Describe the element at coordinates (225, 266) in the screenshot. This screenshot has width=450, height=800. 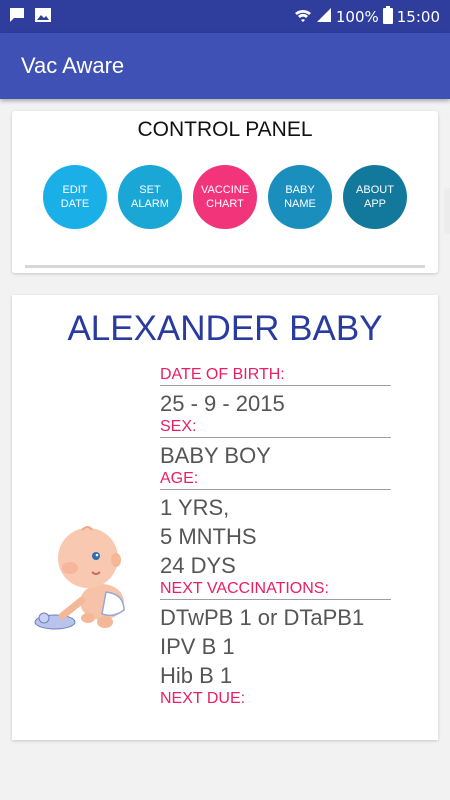
I see `control-panel-divider` at that location.